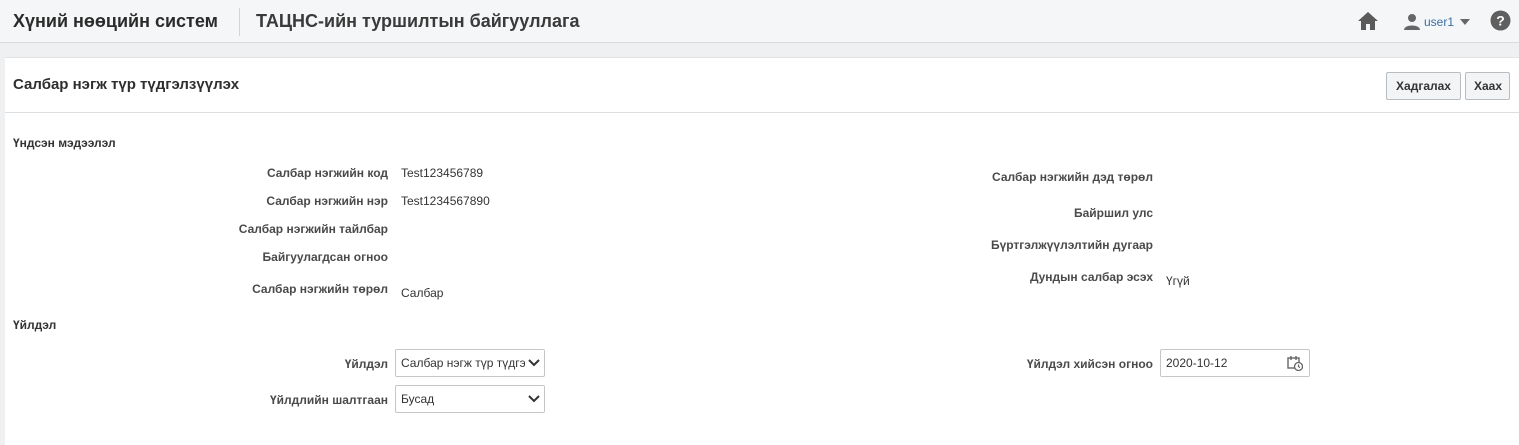 The width and height of the screenshot is (1519, 445). I want to click on section-title-basic-info: Үндсэн мэдээлэл, so click(64, 143).